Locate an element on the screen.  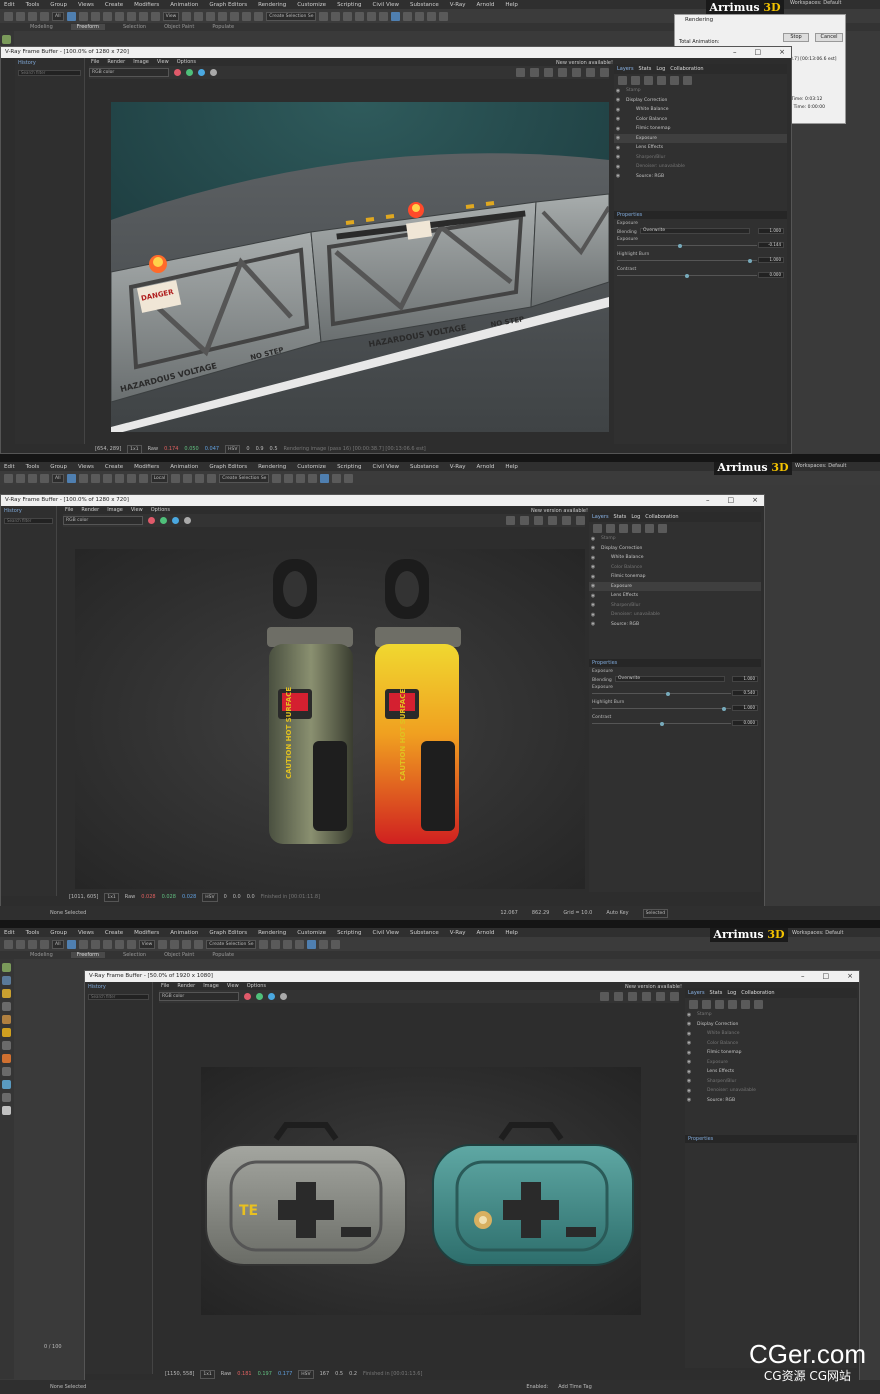
add-layer-icon is located at coordinates (622, 80).